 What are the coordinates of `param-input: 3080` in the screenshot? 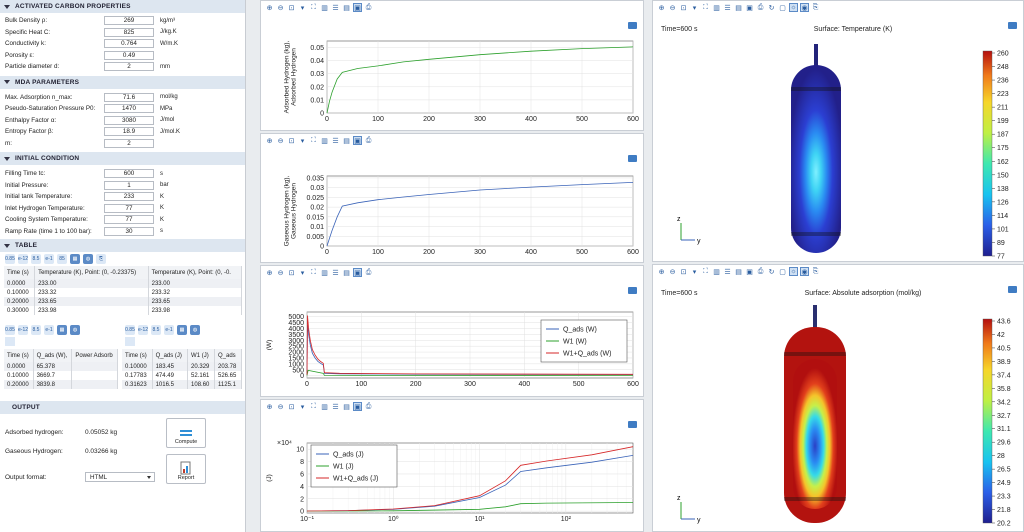 It's located at (129, 120).